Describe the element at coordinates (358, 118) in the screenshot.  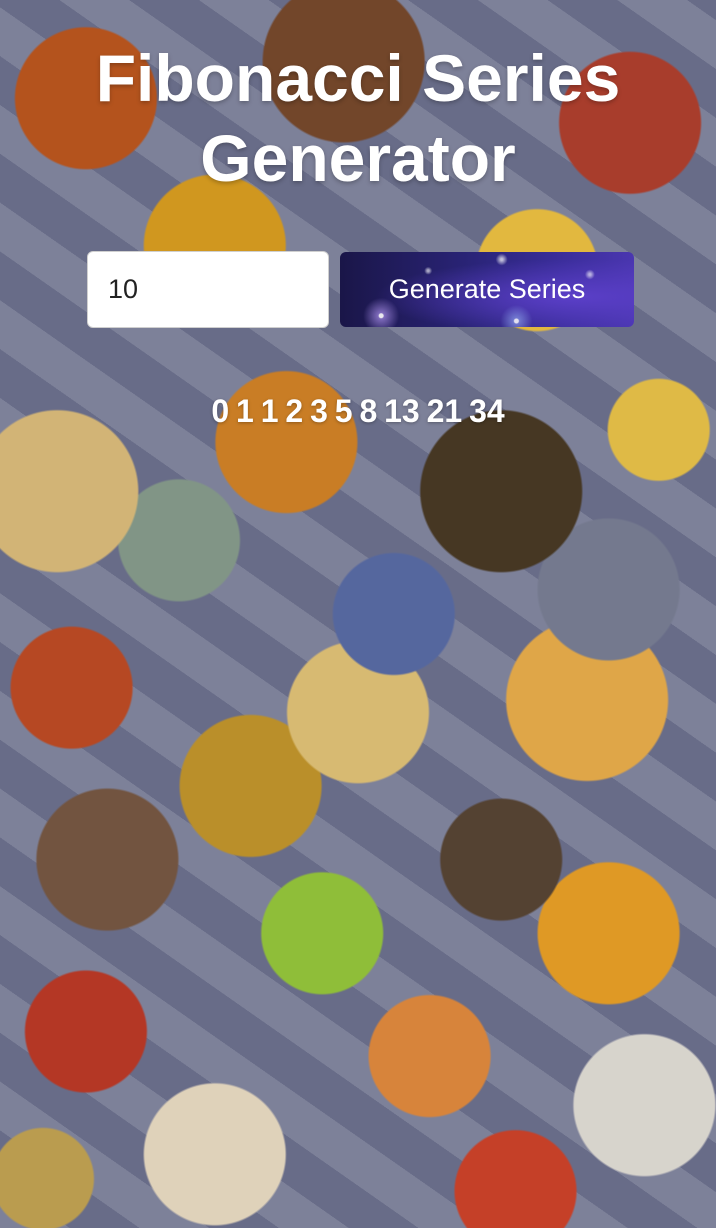
I see `page-title: Fibonacci Series Generator` at that location.